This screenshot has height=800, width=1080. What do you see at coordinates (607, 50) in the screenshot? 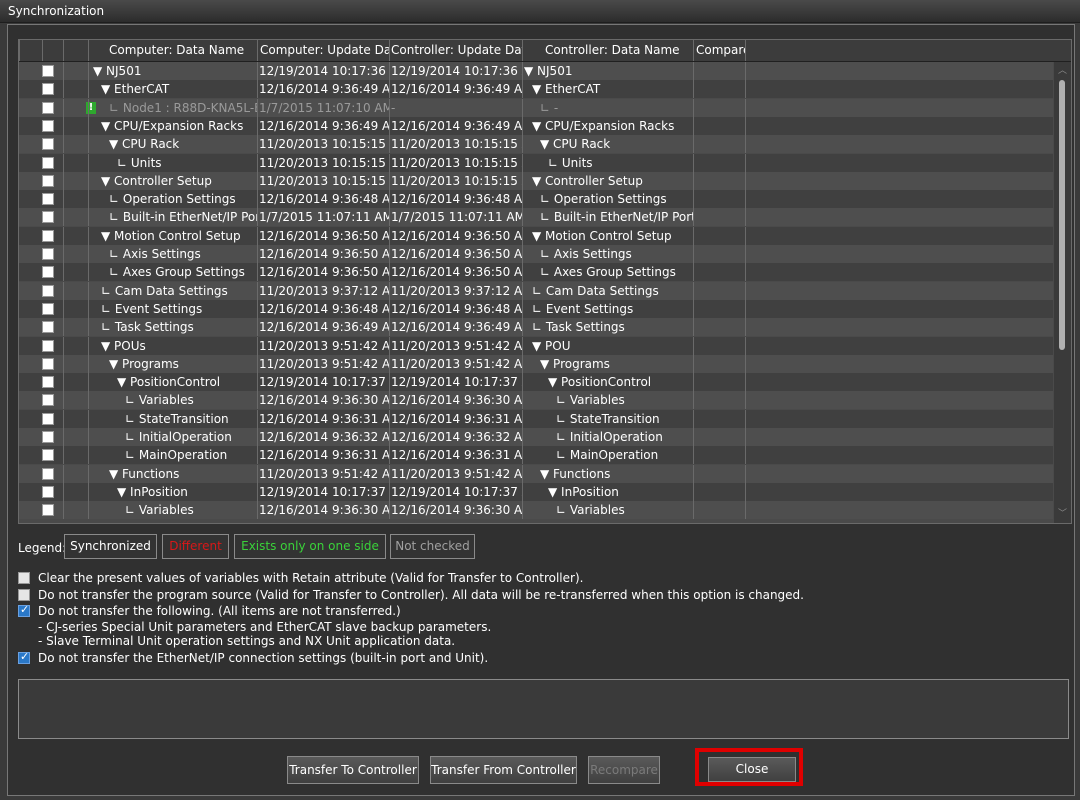
I see `header-controller-name: Controller: Data Name` at bounding box center [607, 50].